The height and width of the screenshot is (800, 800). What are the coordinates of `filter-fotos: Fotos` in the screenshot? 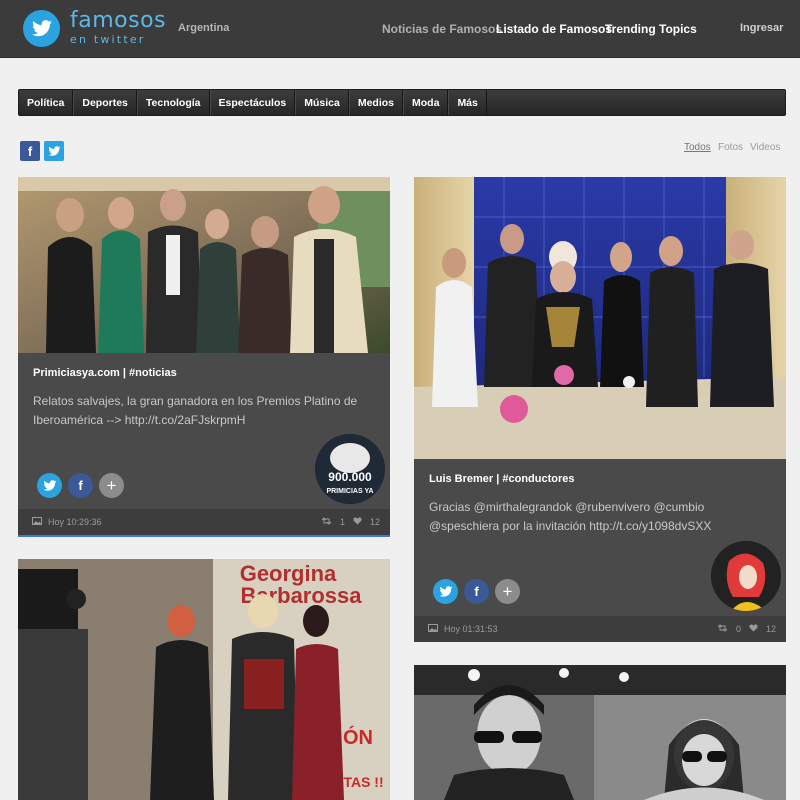 It's located at (730, 147).